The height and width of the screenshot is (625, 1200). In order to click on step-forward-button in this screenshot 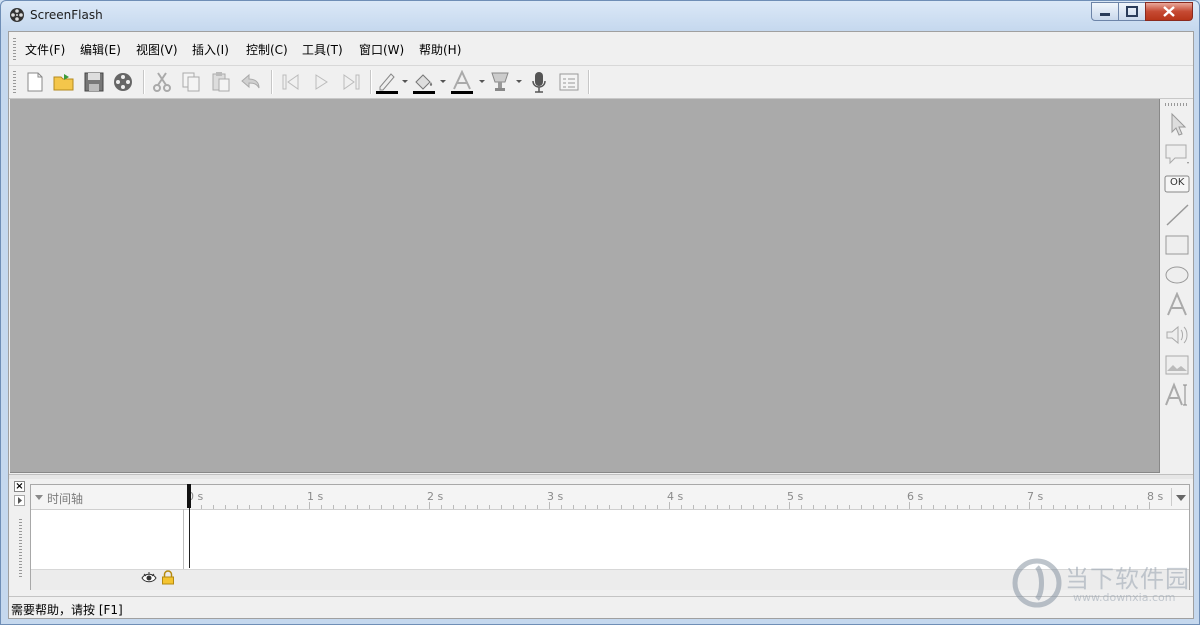, I will do `click(351, 82)`.